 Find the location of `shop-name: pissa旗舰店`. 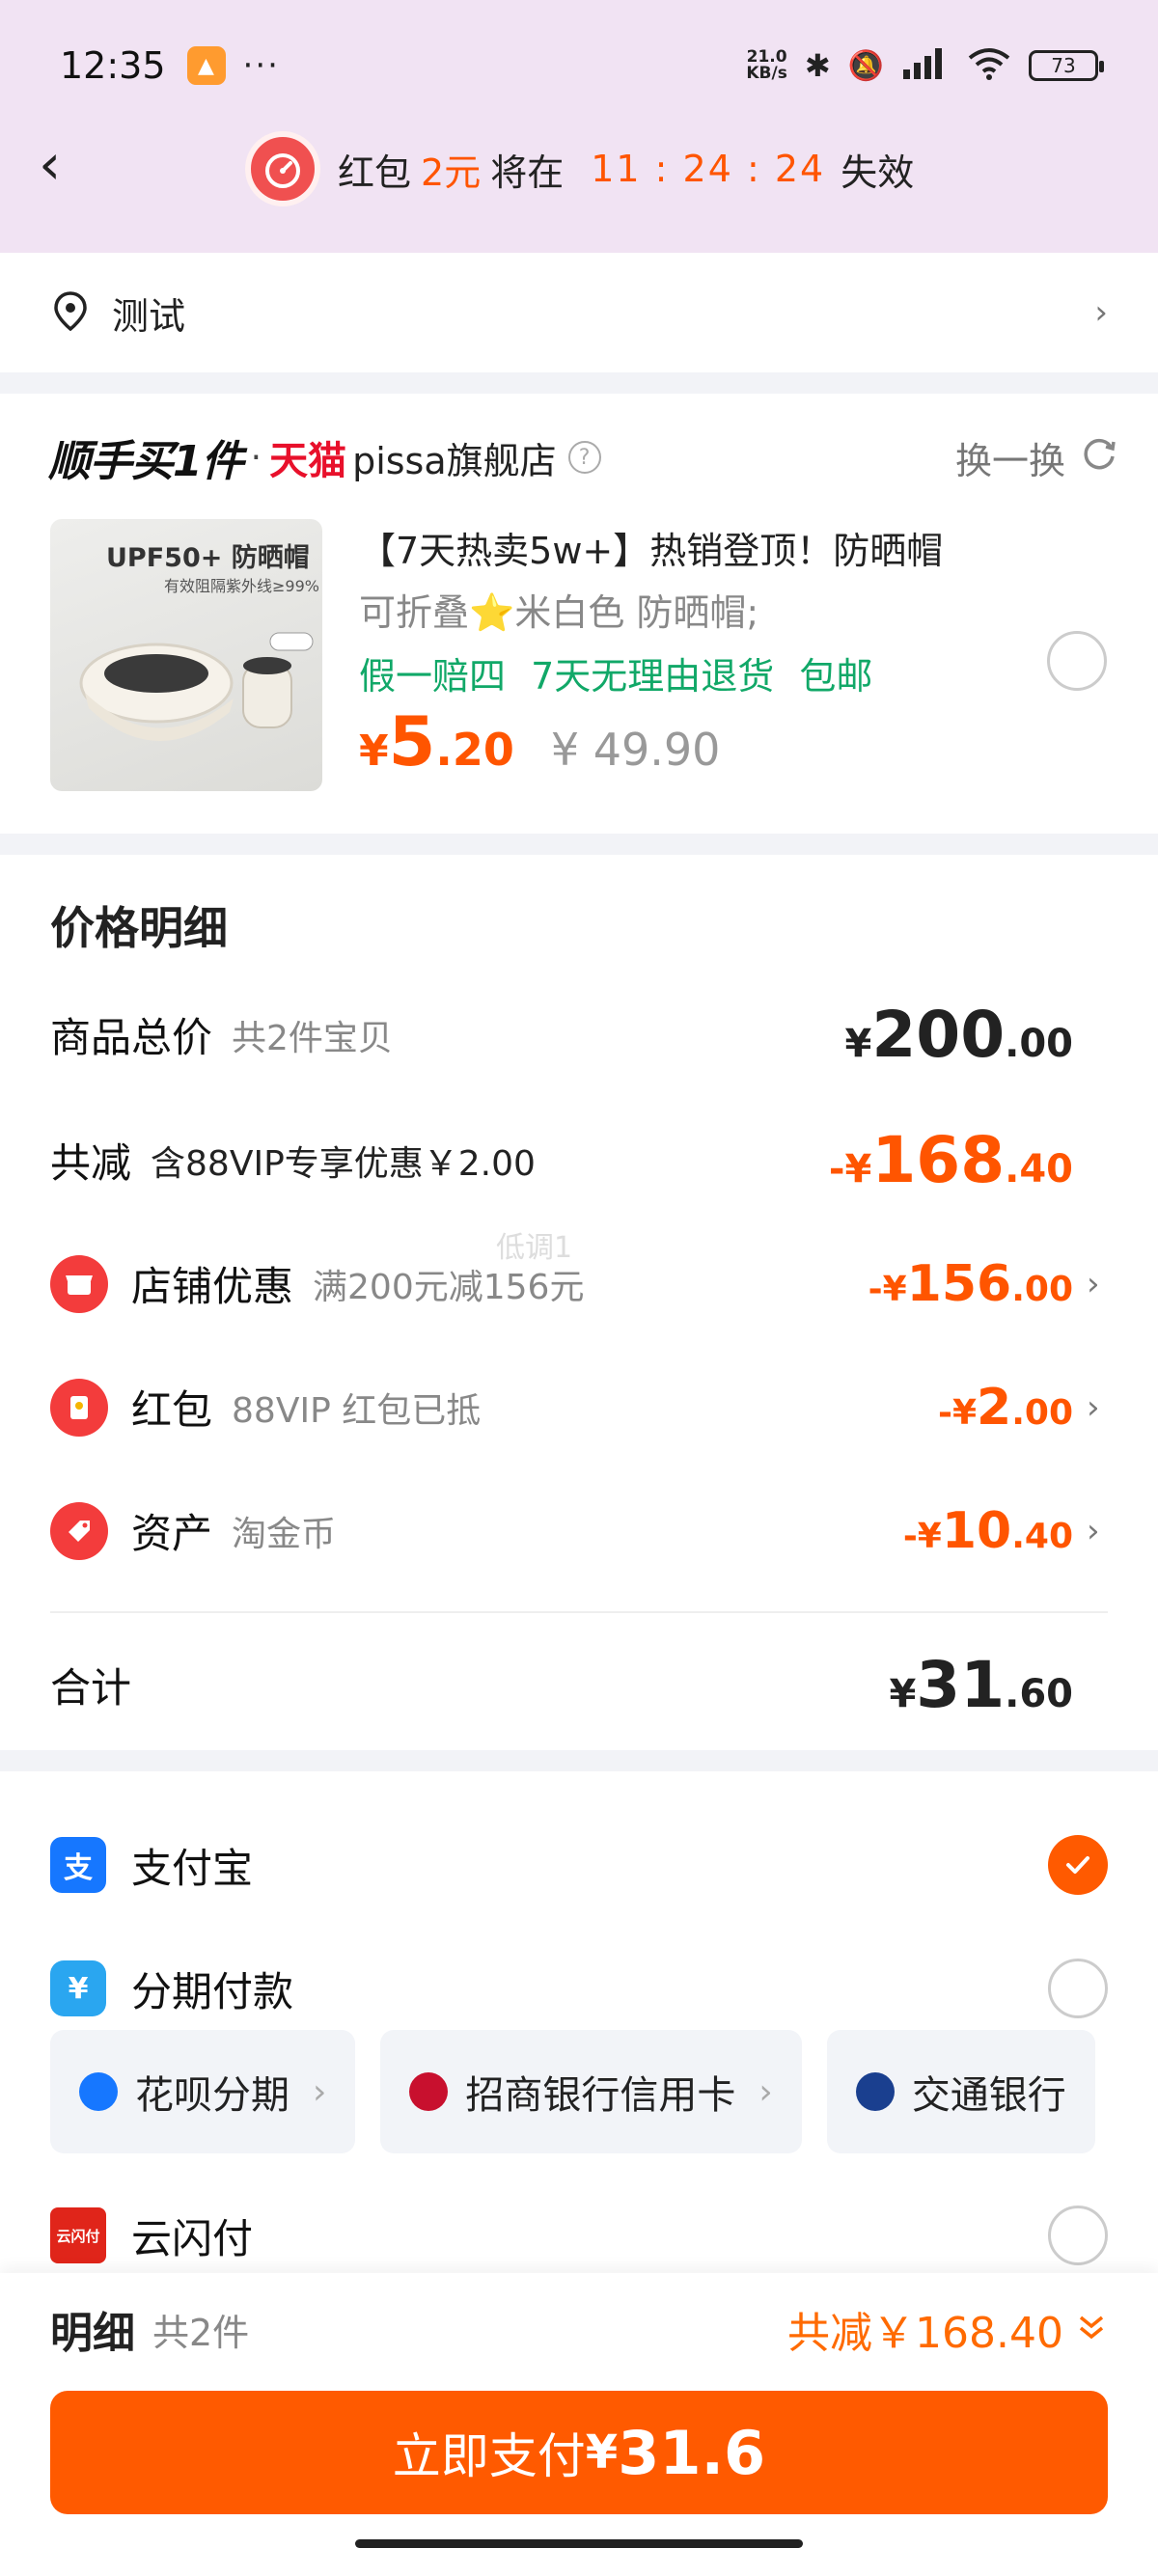

shop-name: pissa旗舰店 is located at coordinates (454, 458).